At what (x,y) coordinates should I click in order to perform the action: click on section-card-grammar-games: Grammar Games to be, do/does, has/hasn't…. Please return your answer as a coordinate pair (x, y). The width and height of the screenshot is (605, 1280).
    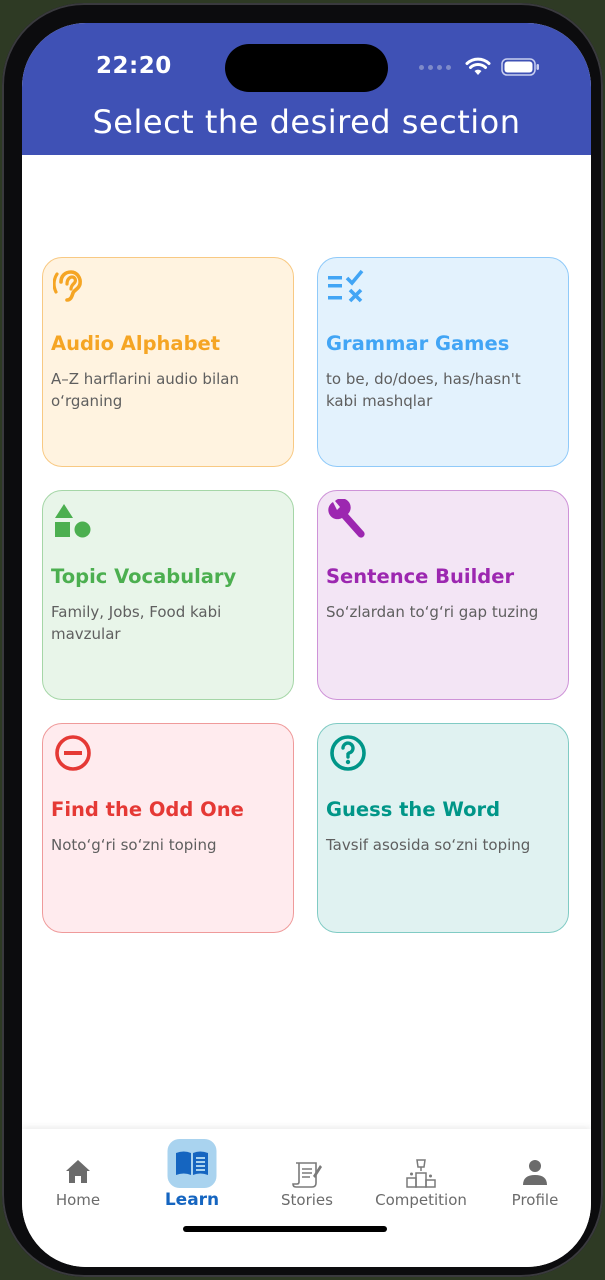
    Looking at the image, I should click on (443, 362).